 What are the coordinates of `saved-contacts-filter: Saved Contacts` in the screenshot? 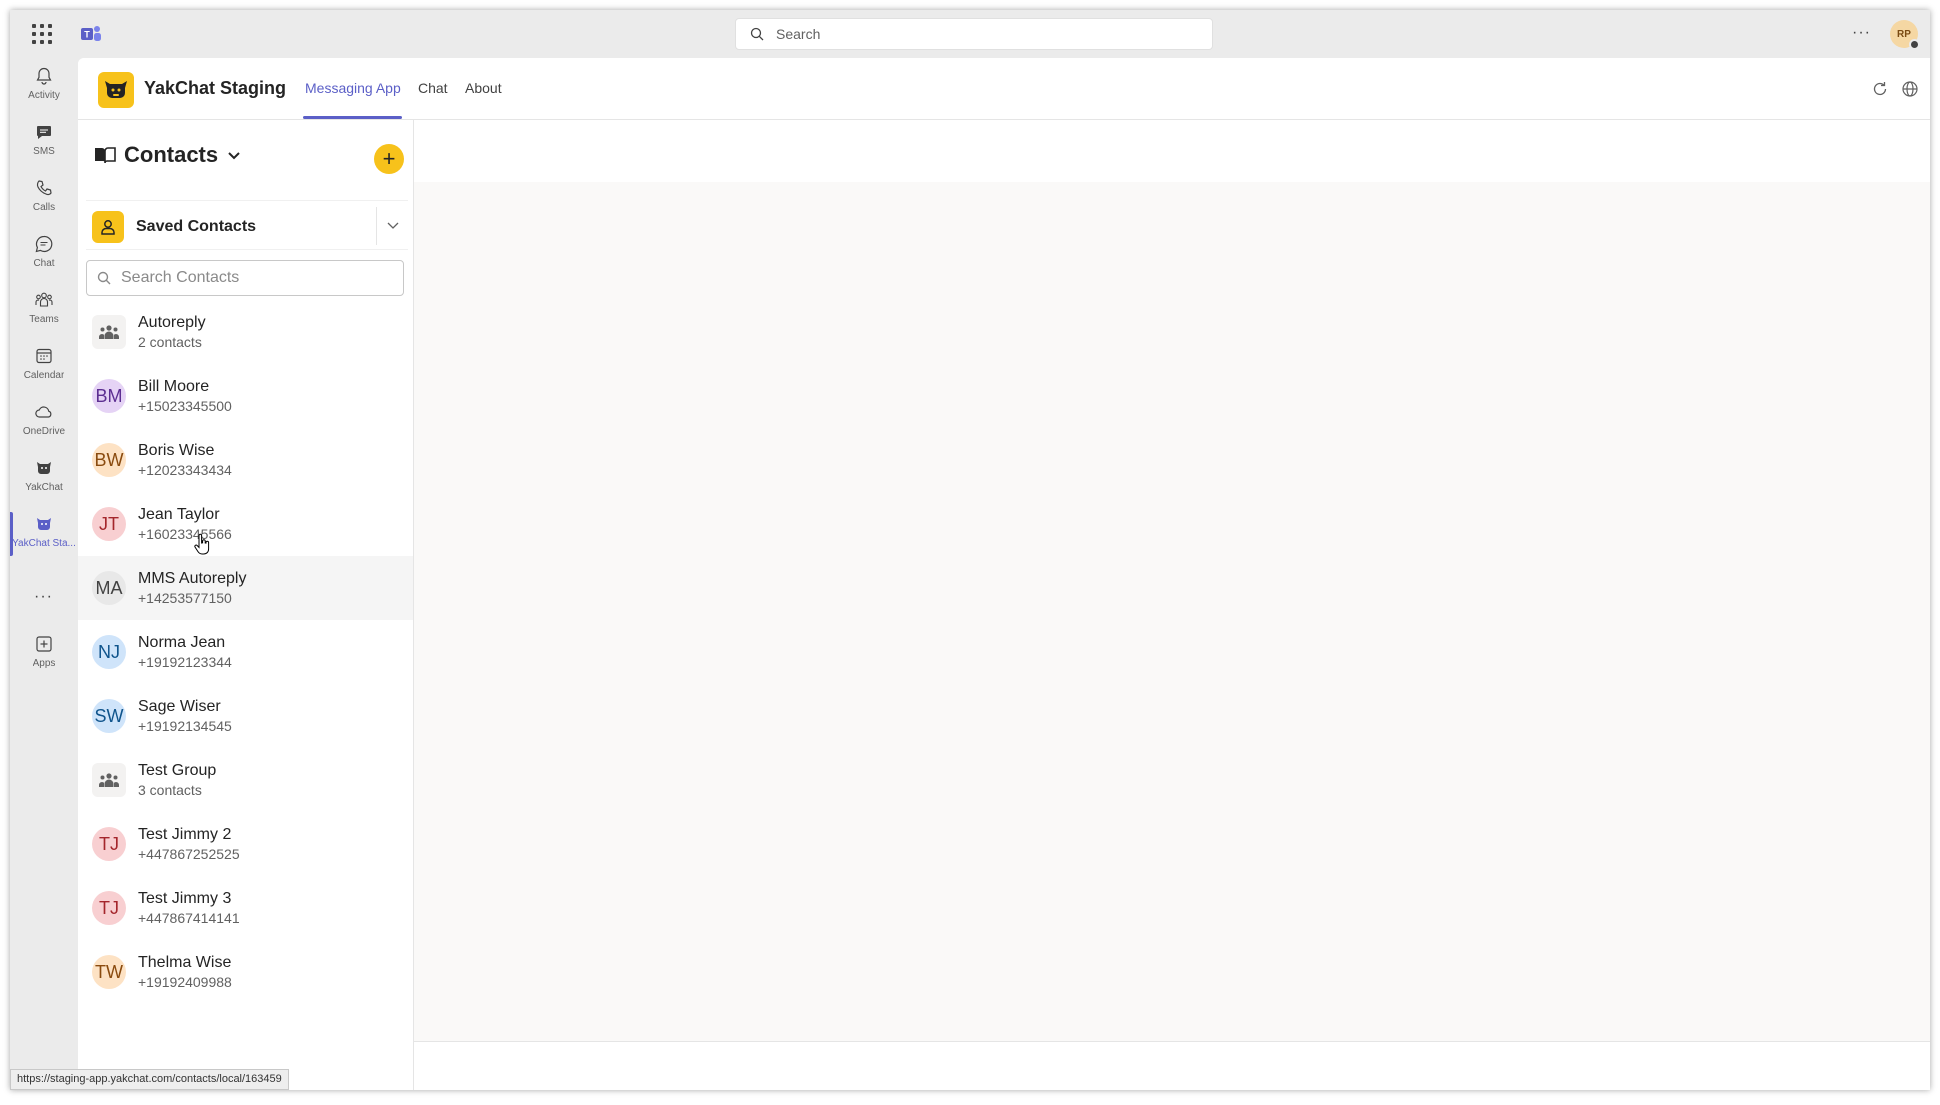 It's located at (247, 225).